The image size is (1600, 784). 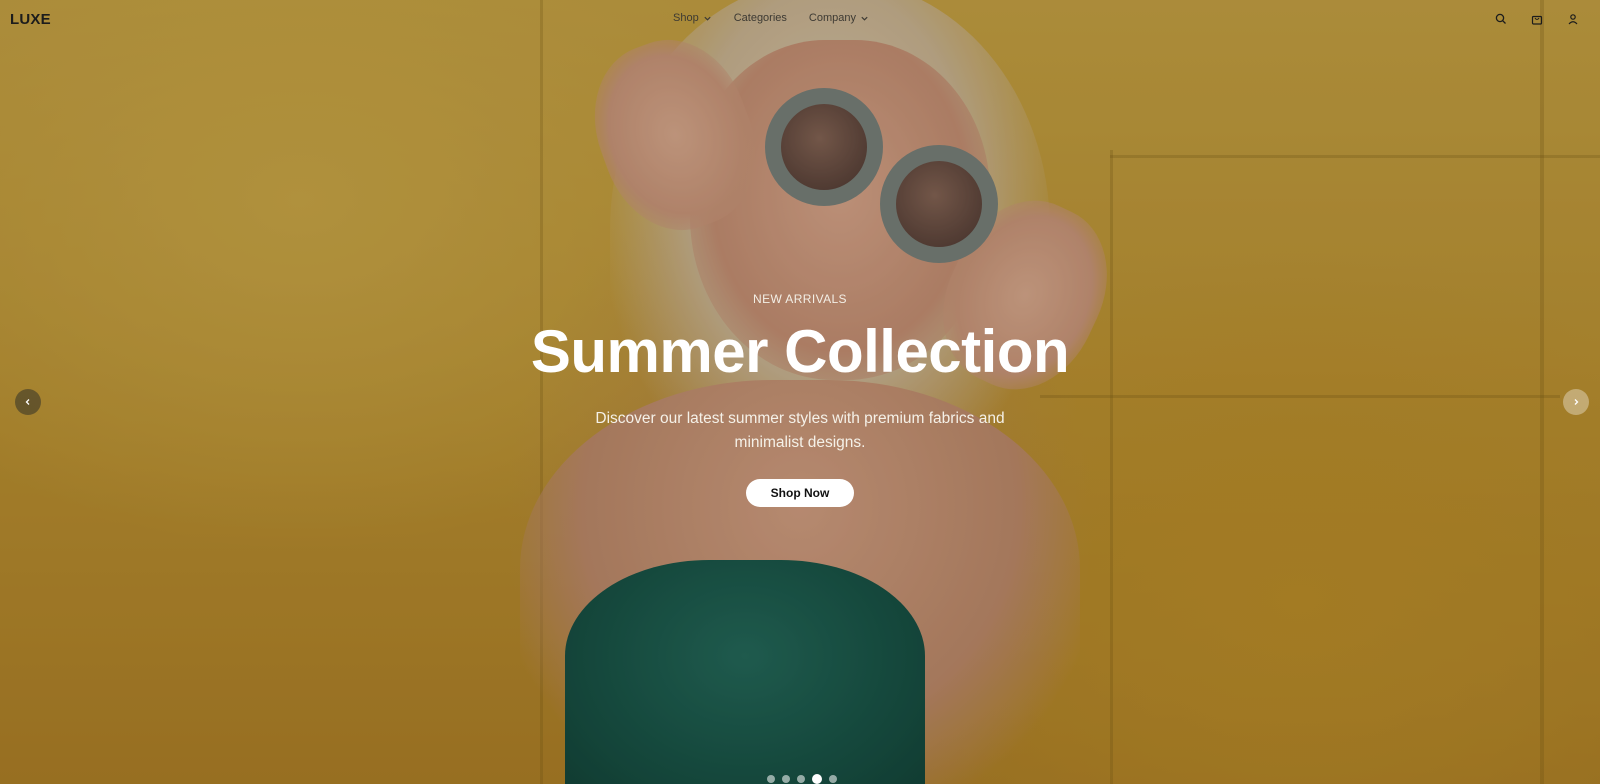 I want to click on carousel-next-button, so click(x=1576, y=402).